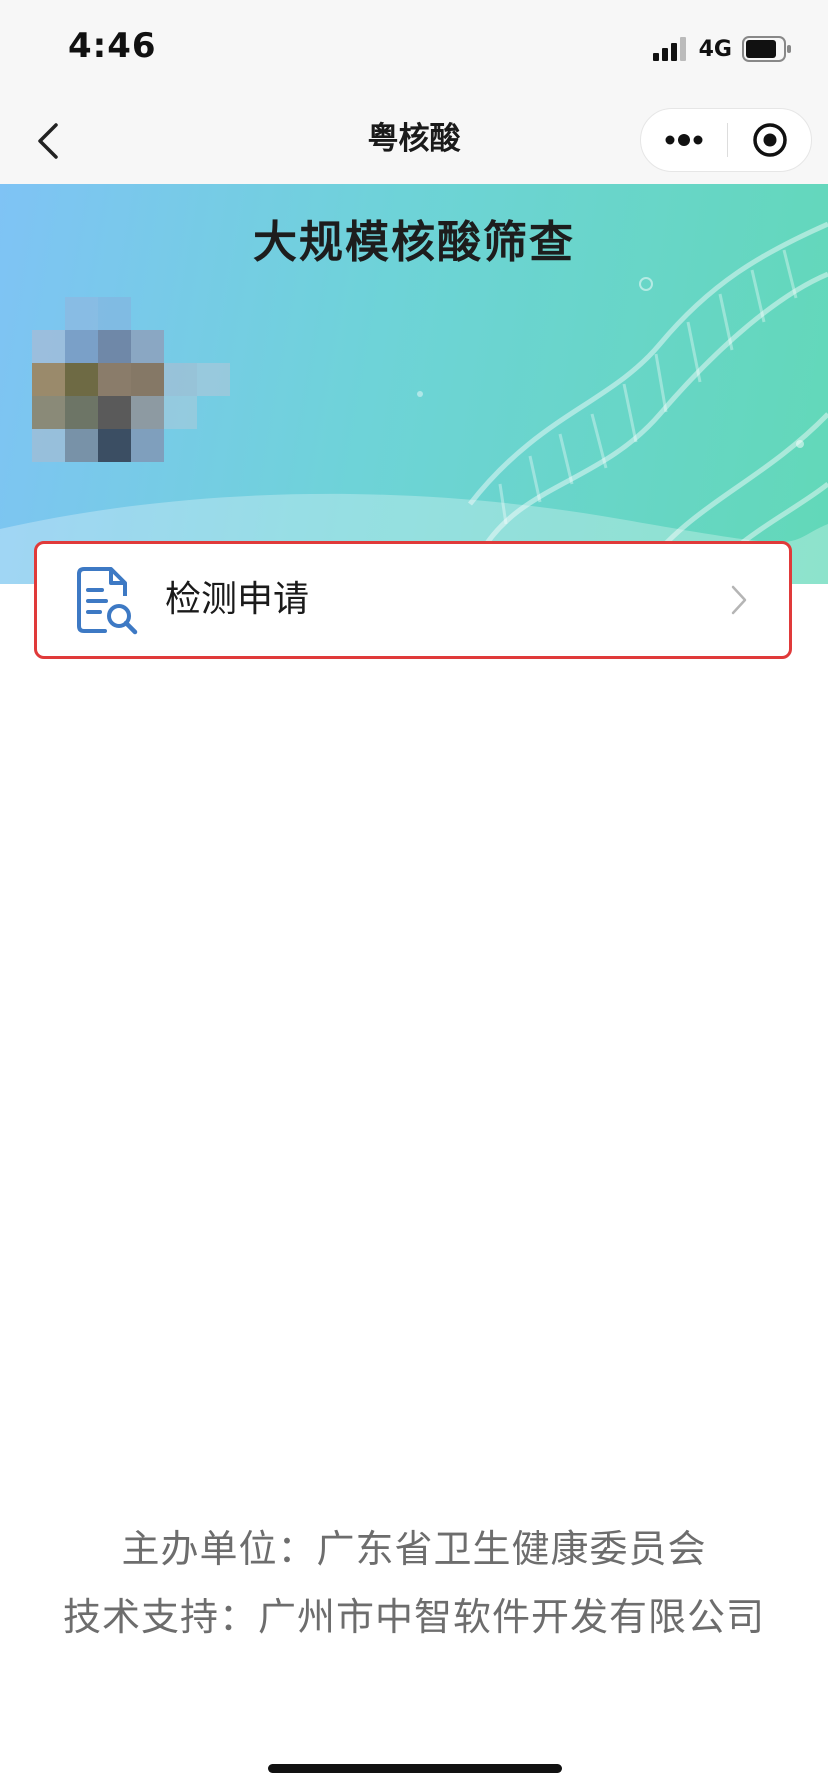 This screenshot has height=1792, width=828. What do you see at coordinates (413, 600) in the screenshot?
I see `test-application-item: 检测申请` at bounding box center [413, 600].